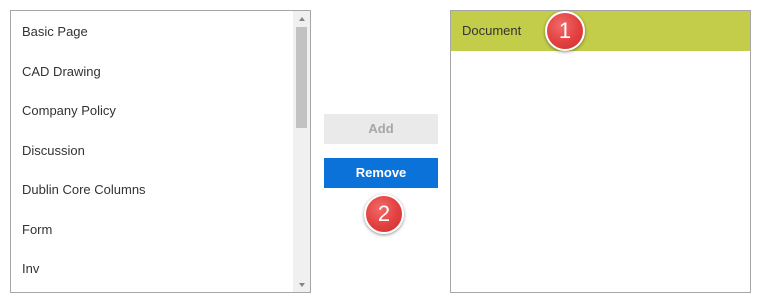 The height and width of the screenshot is (300, 768). What do you see at coordinates (152, 190) in the screenshot?
I see `list-item: Dublin Core Columns` at bounding box center [152, 190].